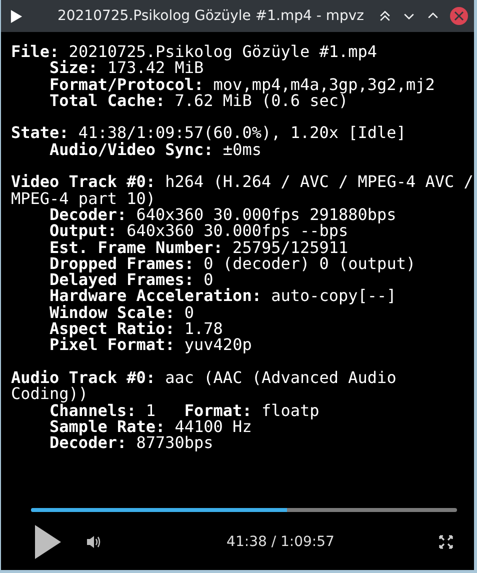 The image size is (477, 573). I want to click on close-icon, so click(459, 16).